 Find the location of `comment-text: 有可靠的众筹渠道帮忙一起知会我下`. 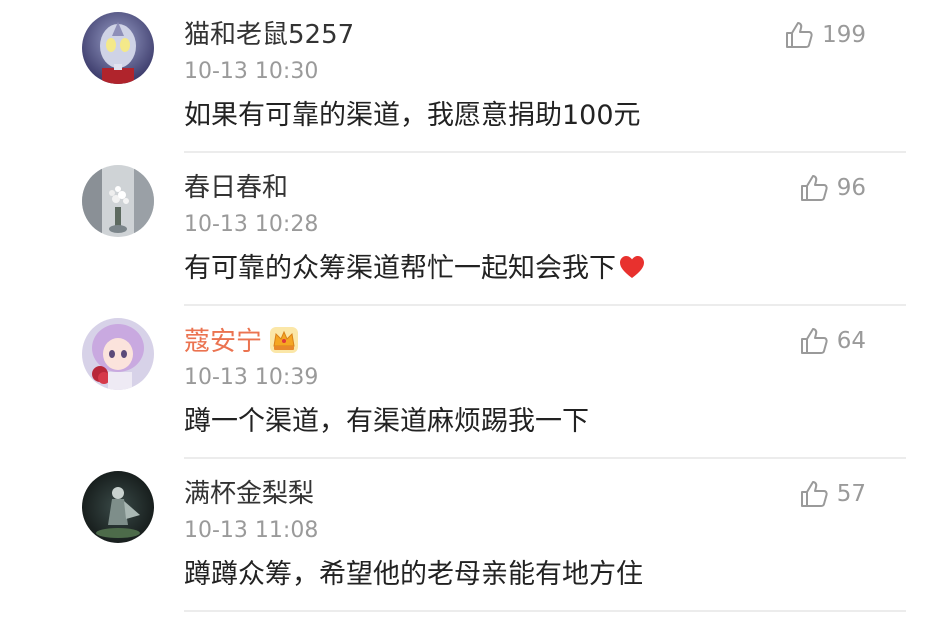

comment-text: 有可靠的众筹渠道帮忙一起知会我下 is located at coordinates (415, 269).